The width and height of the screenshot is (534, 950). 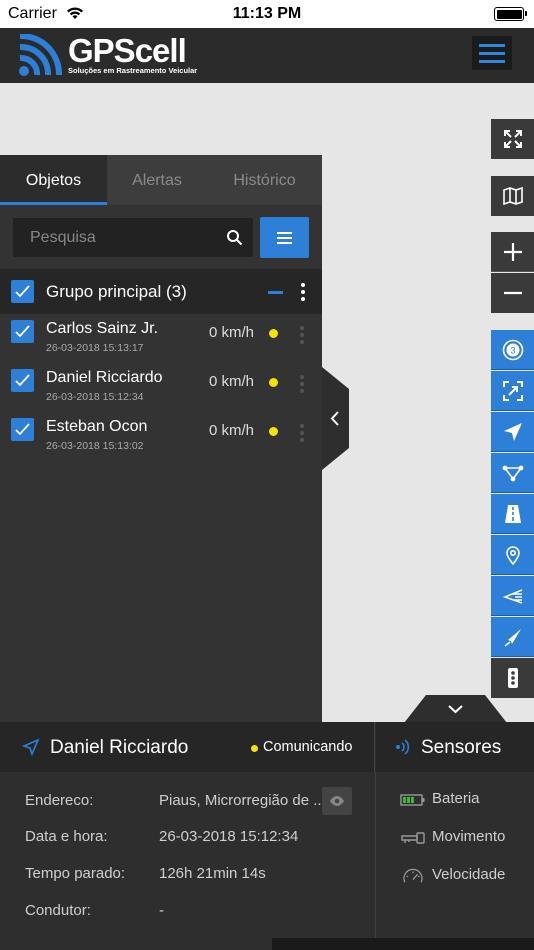 I want to click on map-icon, so click(x=513, y=196).